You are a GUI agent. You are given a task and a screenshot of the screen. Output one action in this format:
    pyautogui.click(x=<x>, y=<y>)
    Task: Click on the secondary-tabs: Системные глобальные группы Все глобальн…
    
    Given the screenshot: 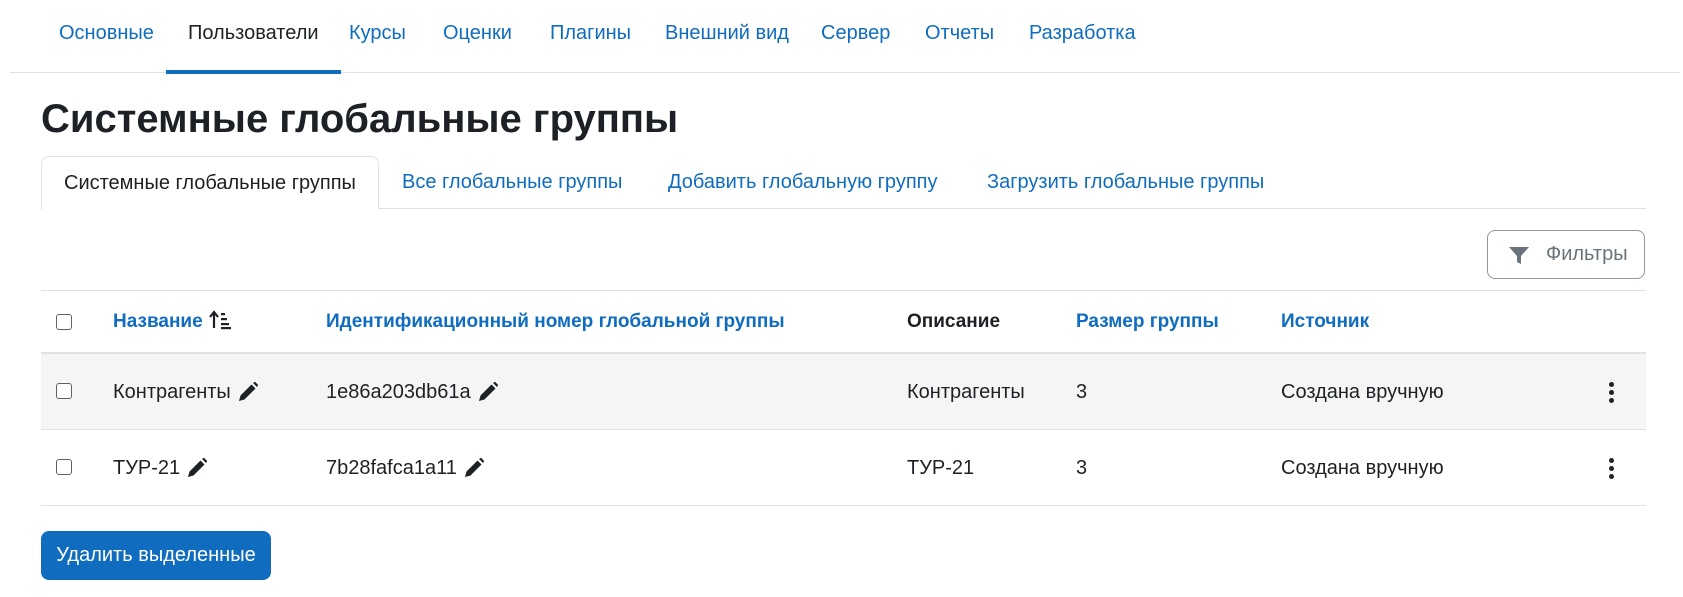 What is the action you would take?
    pyautogui.click(x=843, y=183)
    